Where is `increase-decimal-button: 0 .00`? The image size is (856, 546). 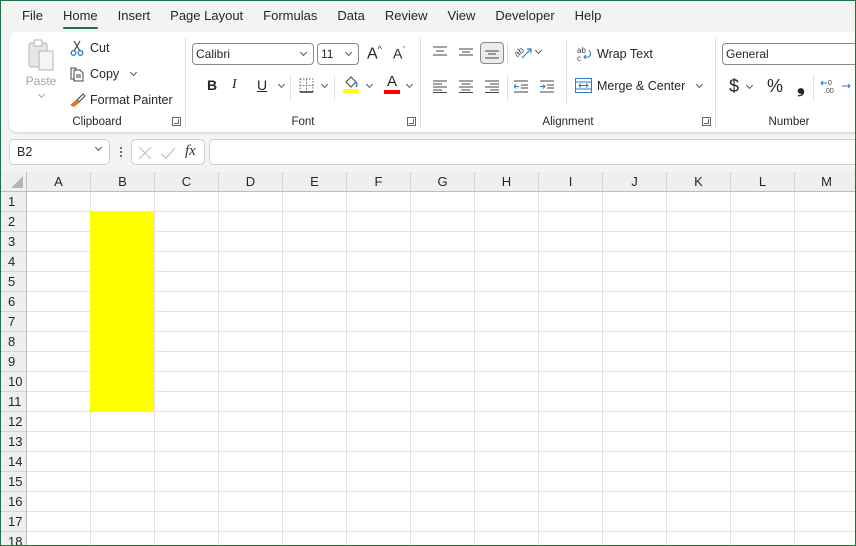 increase-decimal-button: 0 .00 is located at coordinates (829, 86).